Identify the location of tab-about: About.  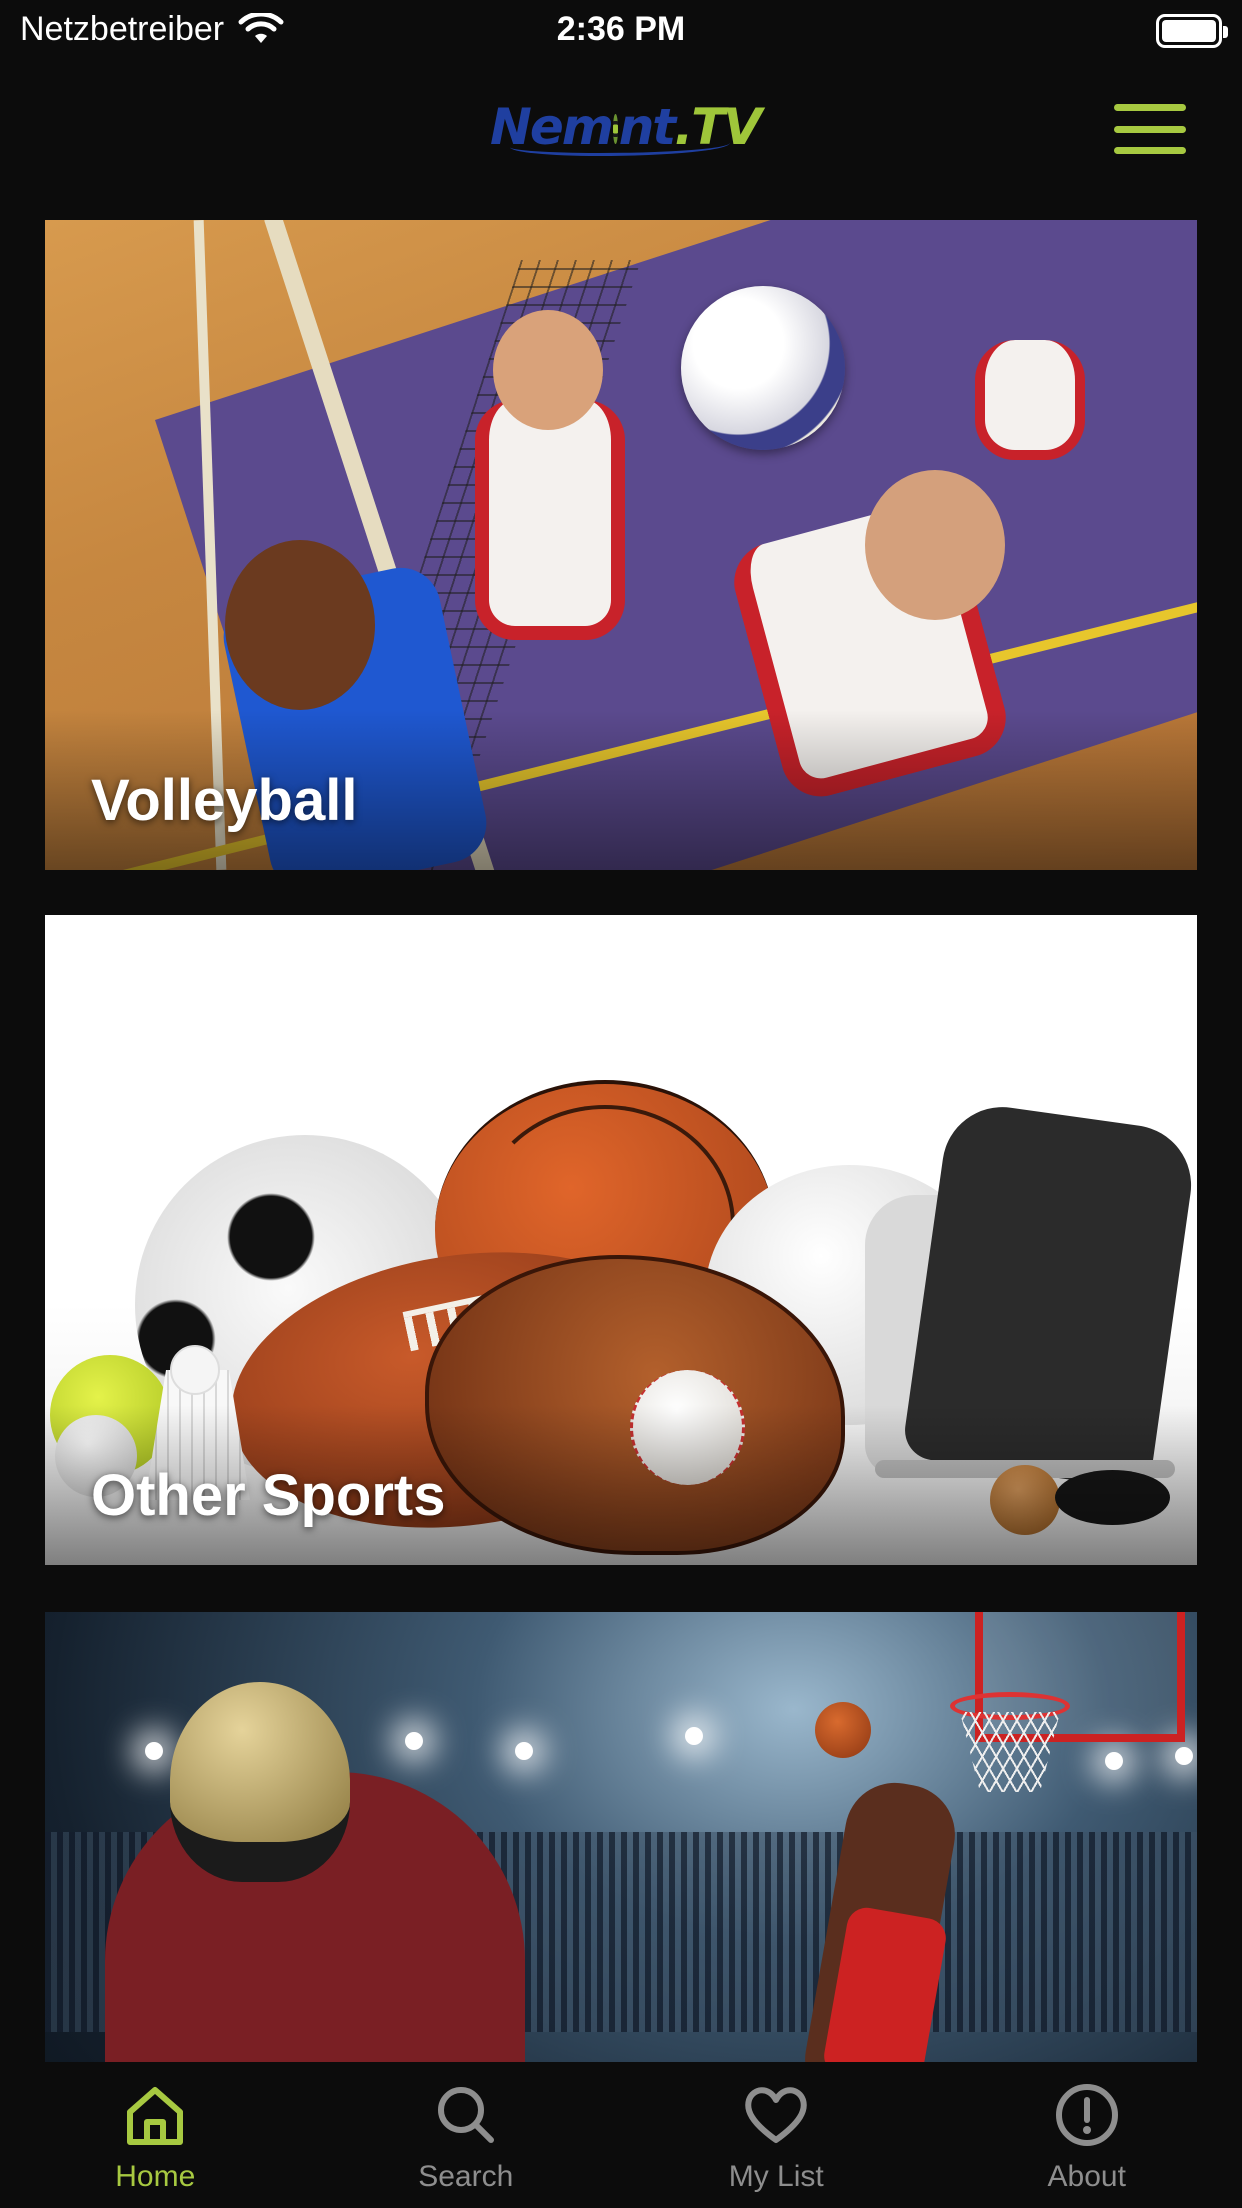
(1087, 2135).